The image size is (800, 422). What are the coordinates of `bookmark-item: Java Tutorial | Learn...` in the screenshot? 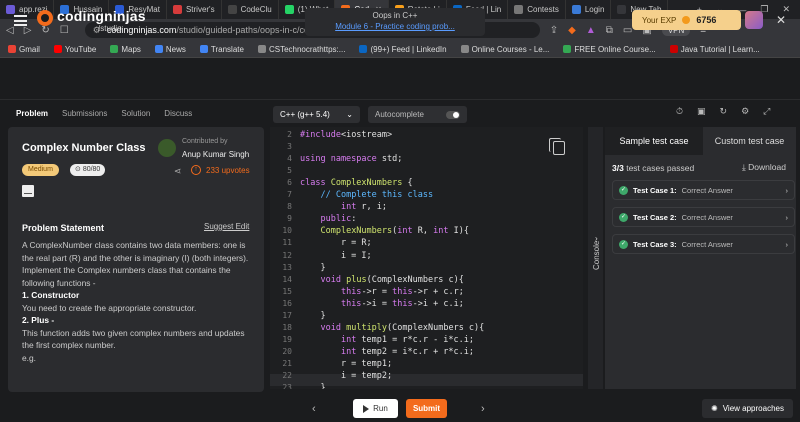 It's located at (714, 49).